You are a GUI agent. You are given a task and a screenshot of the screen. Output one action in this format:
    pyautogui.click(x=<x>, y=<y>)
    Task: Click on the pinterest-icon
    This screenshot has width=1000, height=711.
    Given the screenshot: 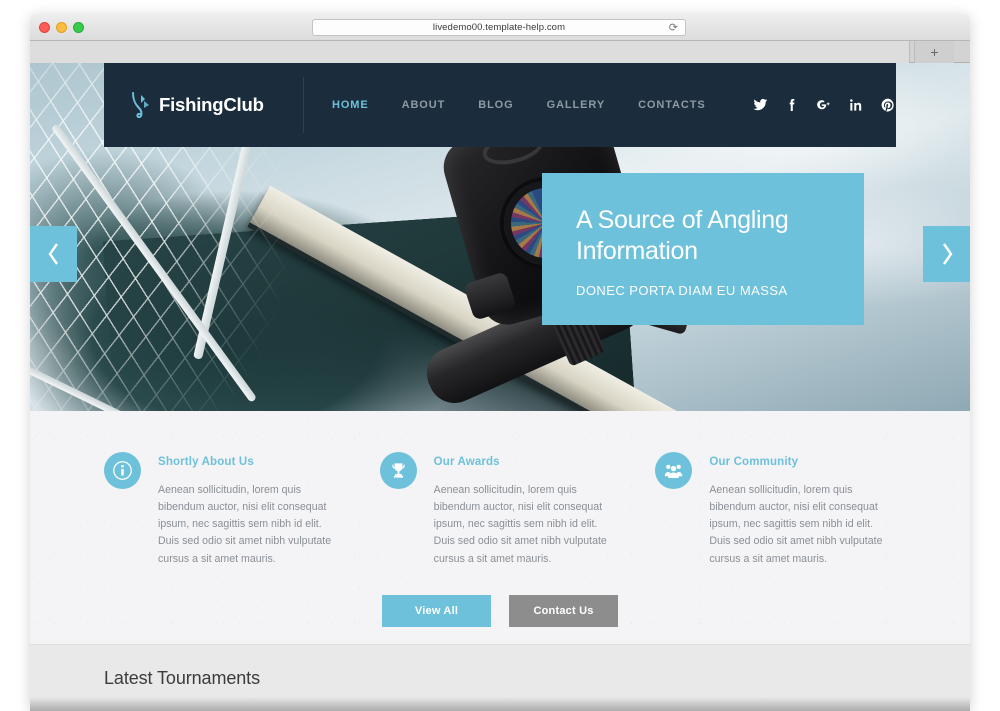 What is the action you would take?
    pyautogui.click(x=888, y=105)
    